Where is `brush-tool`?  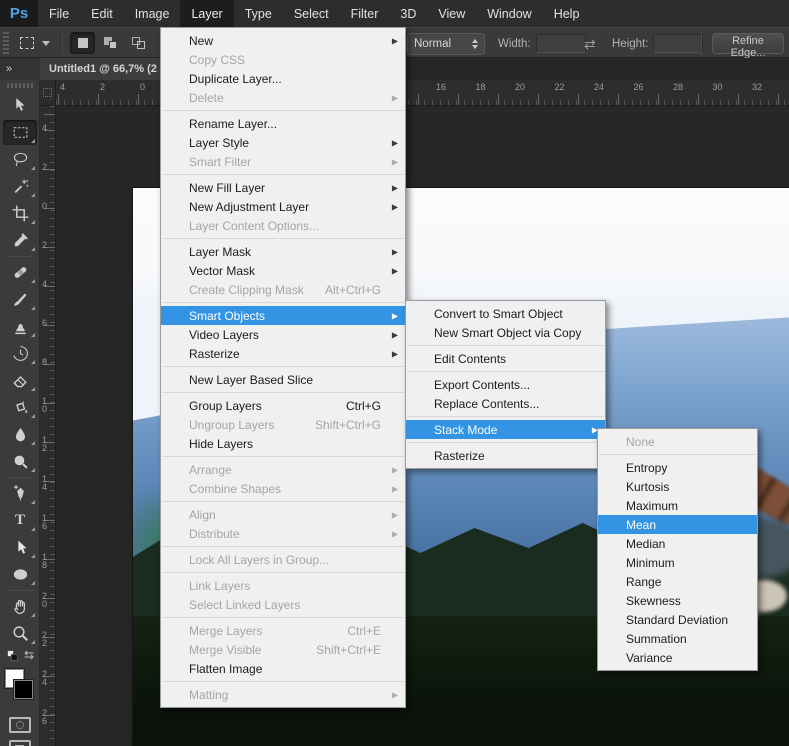 brush-tool is located at coordinates (20, 299).